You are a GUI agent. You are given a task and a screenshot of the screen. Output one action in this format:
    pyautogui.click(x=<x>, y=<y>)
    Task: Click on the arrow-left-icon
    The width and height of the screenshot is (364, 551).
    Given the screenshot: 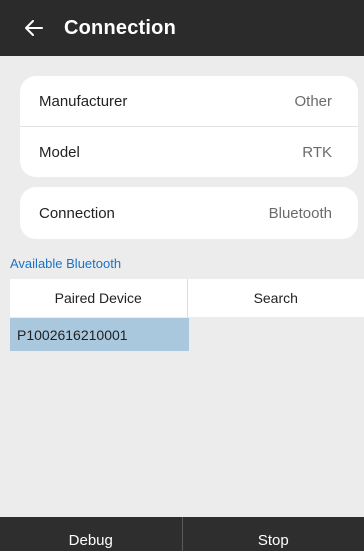 What is the action you would take?
    pyautogui.click(x=34, y=28)
    